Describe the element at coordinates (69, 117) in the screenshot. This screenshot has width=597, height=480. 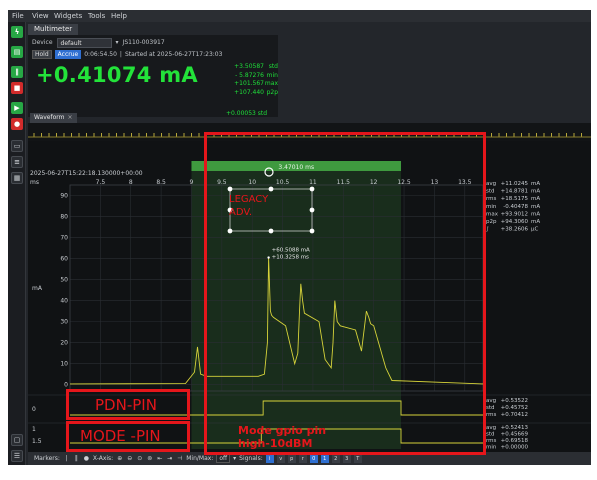
I see `close-icon: ×` at that location.